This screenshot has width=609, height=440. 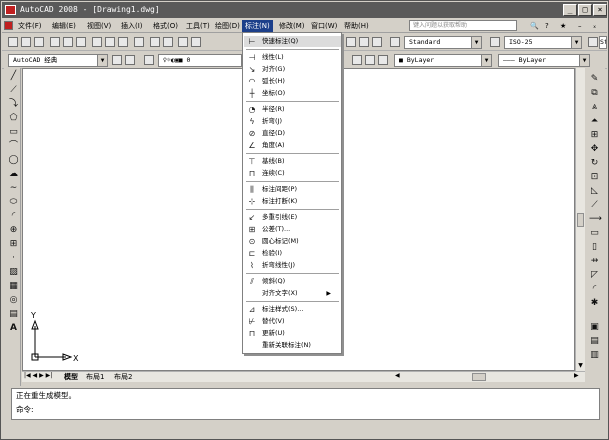 What do you see at coordinates (570, 10) in the screenshot?
I see `minimize-button: _` at bounding box center [570, 10].